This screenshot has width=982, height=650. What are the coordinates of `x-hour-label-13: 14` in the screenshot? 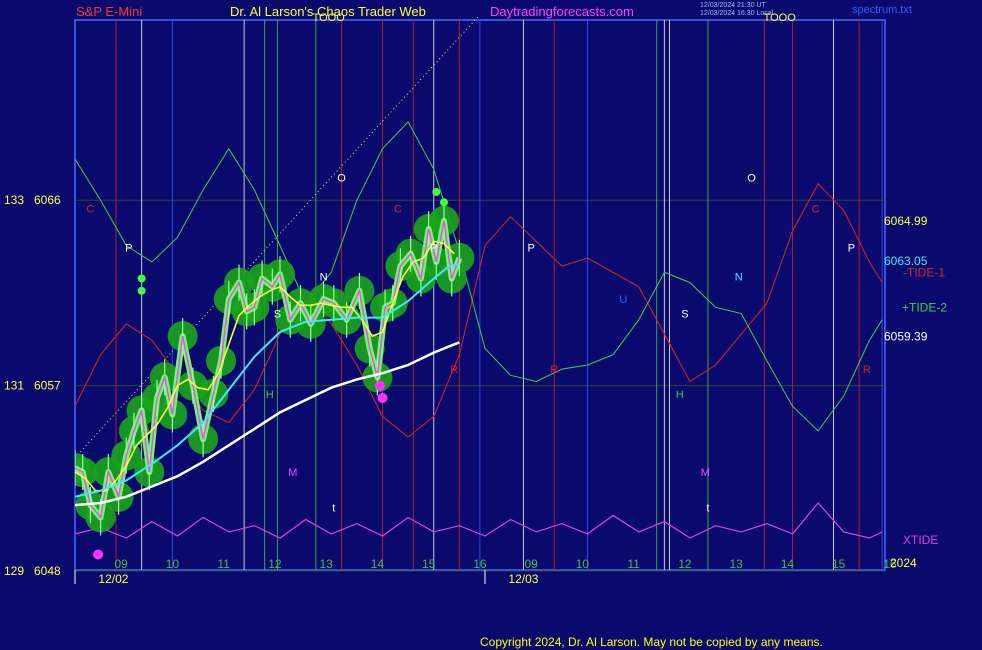 It's located at (788, 564).